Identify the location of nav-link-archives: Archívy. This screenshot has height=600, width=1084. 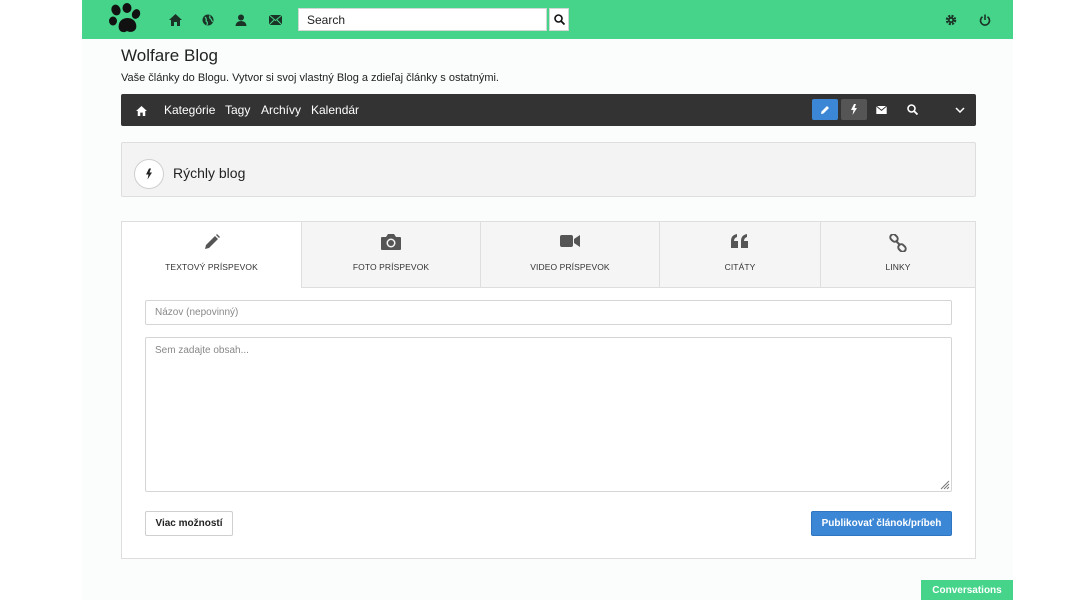
(281, 110).